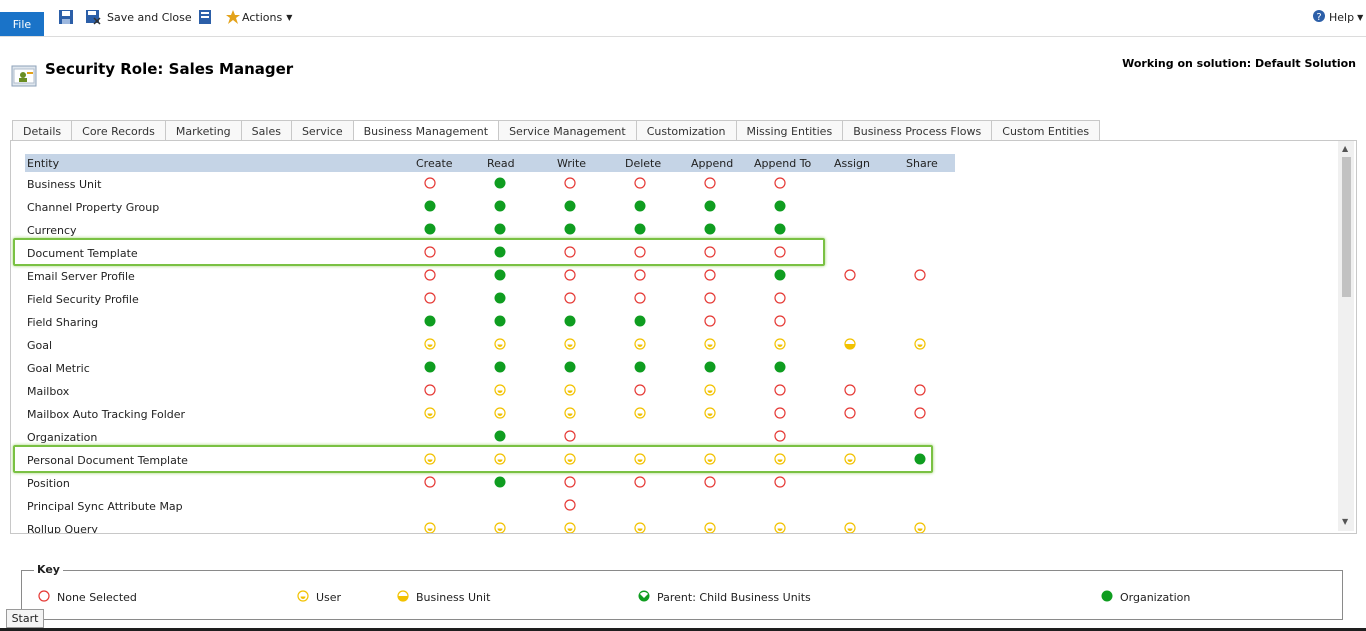 The width and height of the screenshot is (1366, 631). What do you see at coordinates (1346, 227) in the screenshot?
I see `scroll-thumb` at bounding box center [1346, 227].